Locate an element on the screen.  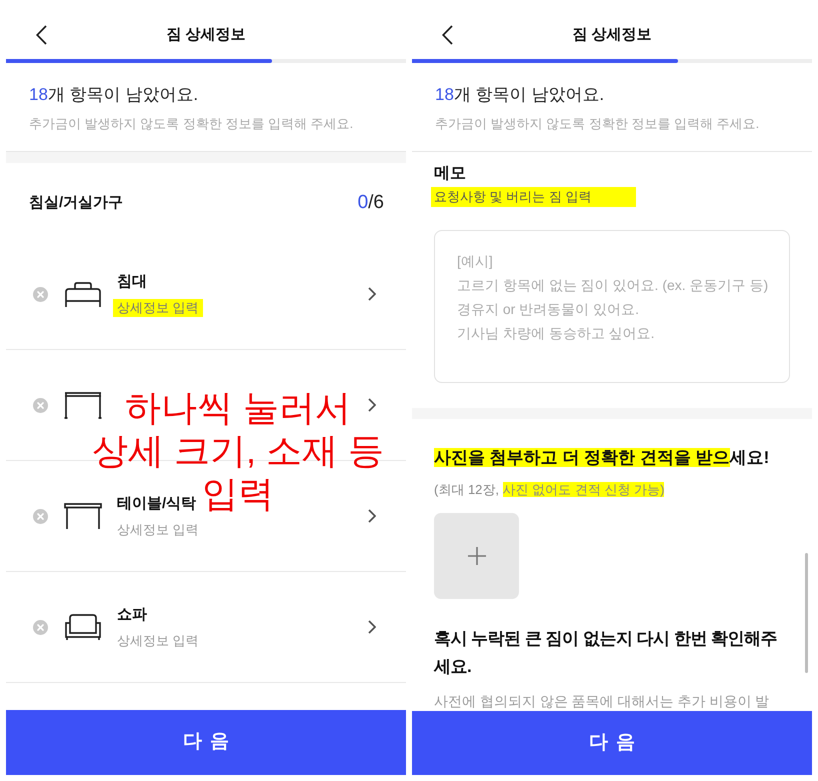
frame-icon is located at coordinates (83, 405).